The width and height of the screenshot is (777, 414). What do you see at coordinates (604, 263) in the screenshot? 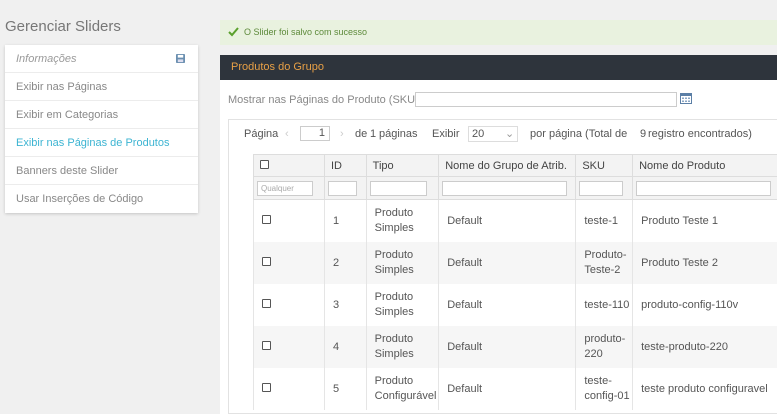
I see `cell-sku: Produto- Teste-2` at bounding box center [604, 263].